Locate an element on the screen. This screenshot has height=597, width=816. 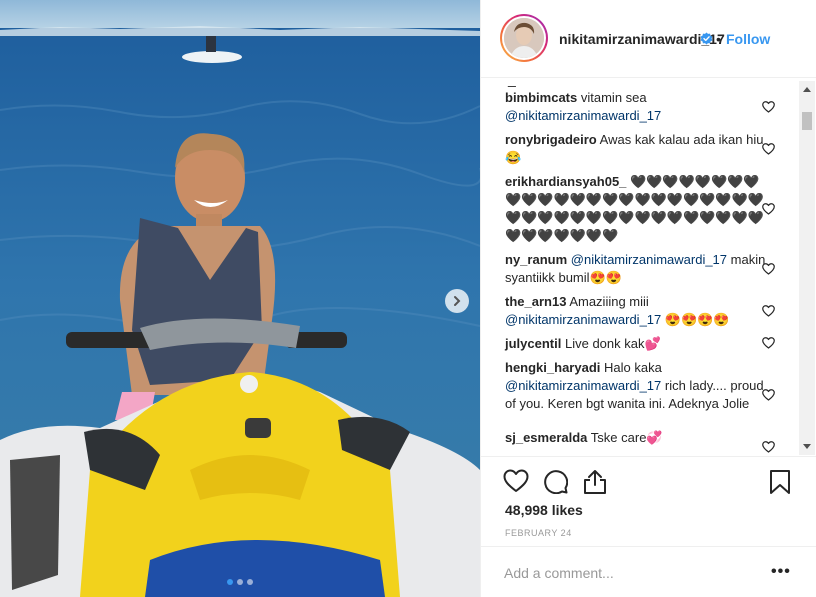
share-button is located at coordinates (595, 483).